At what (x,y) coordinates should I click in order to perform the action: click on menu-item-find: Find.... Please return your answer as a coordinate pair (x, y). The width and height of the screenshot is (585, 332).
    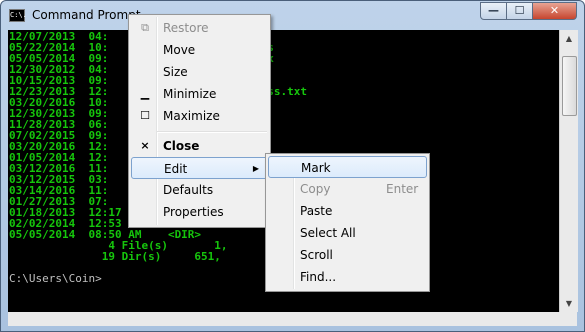
    Looking at the image, I should click on (347, 277).